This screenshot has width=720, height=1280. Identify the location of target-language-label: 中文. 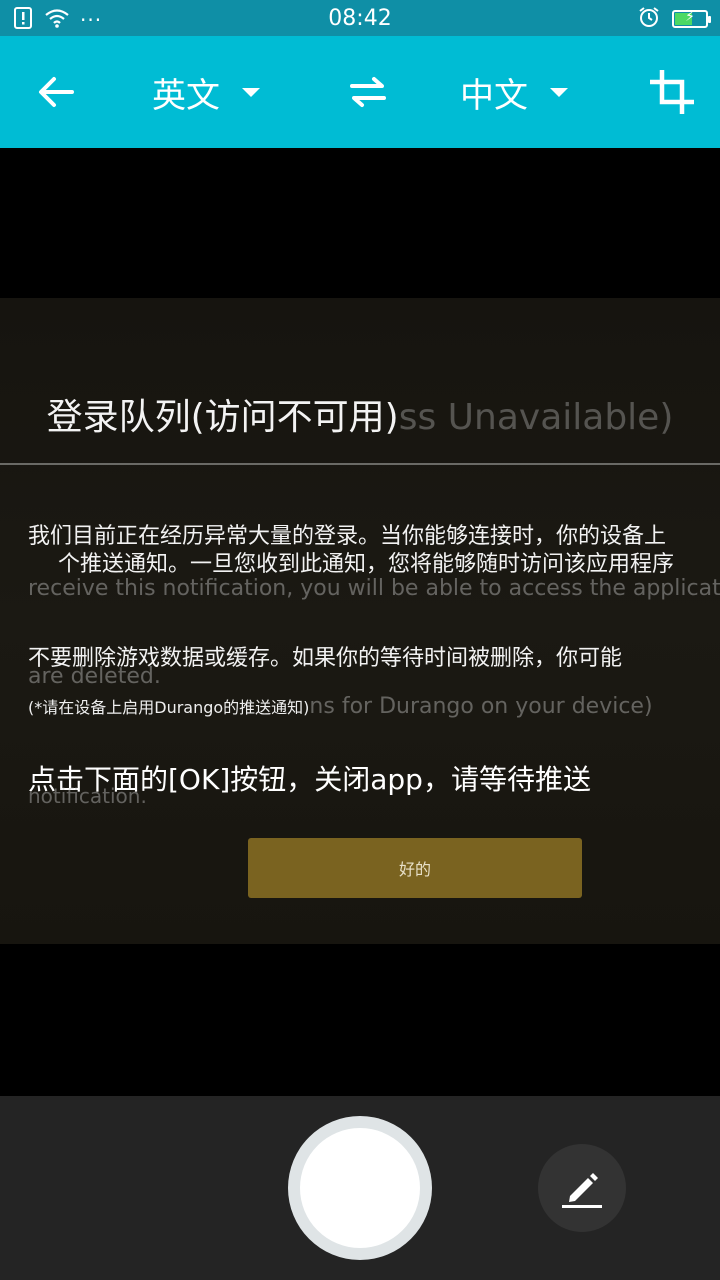
(494, 95).